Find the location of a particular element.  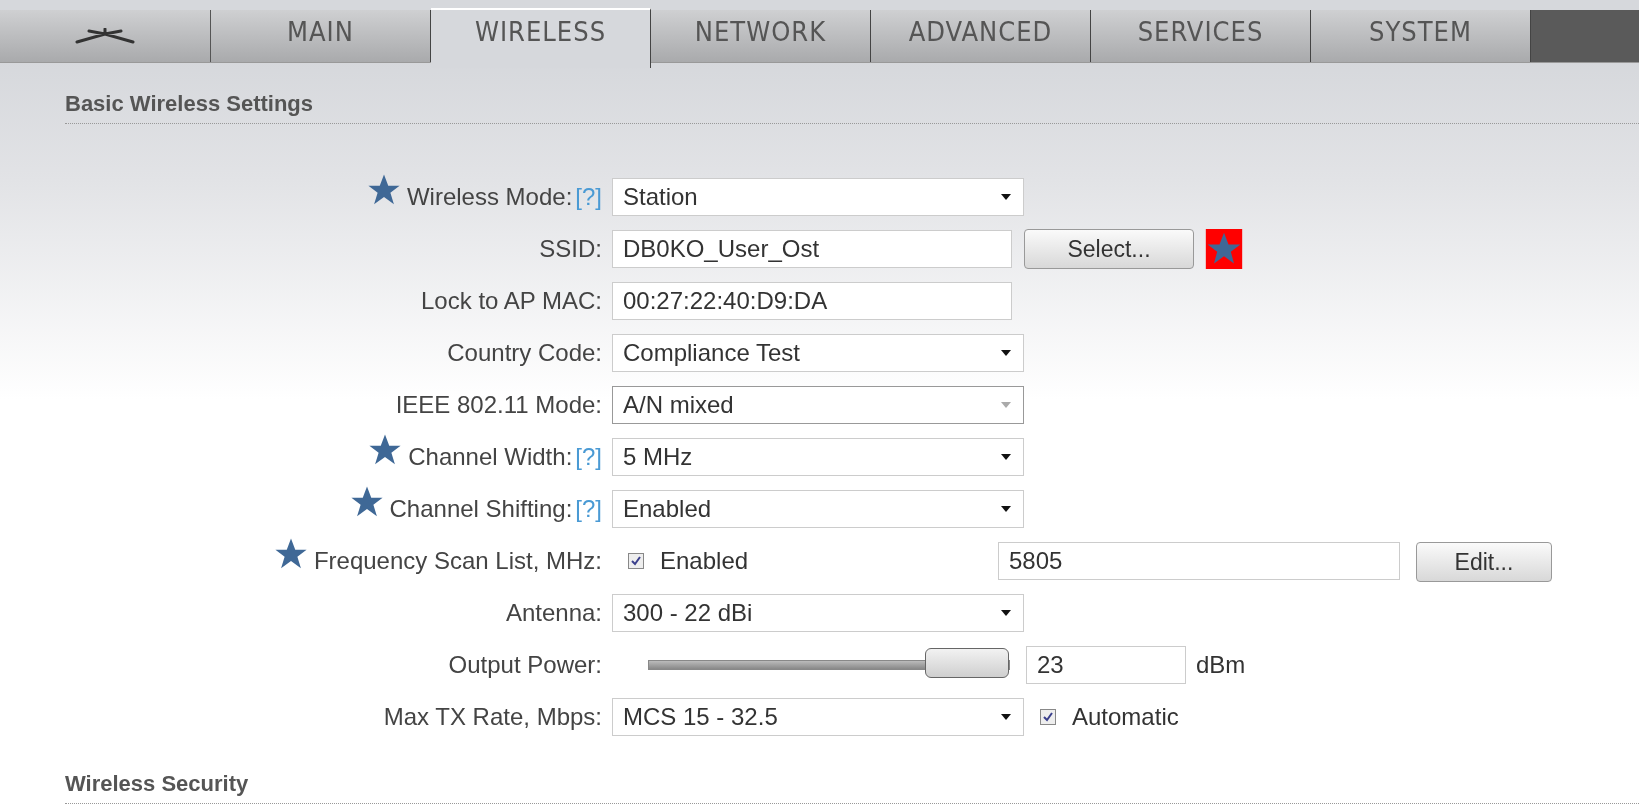

field-label: IEEE 802.11 Mode: is located at coordinates (498, 405).